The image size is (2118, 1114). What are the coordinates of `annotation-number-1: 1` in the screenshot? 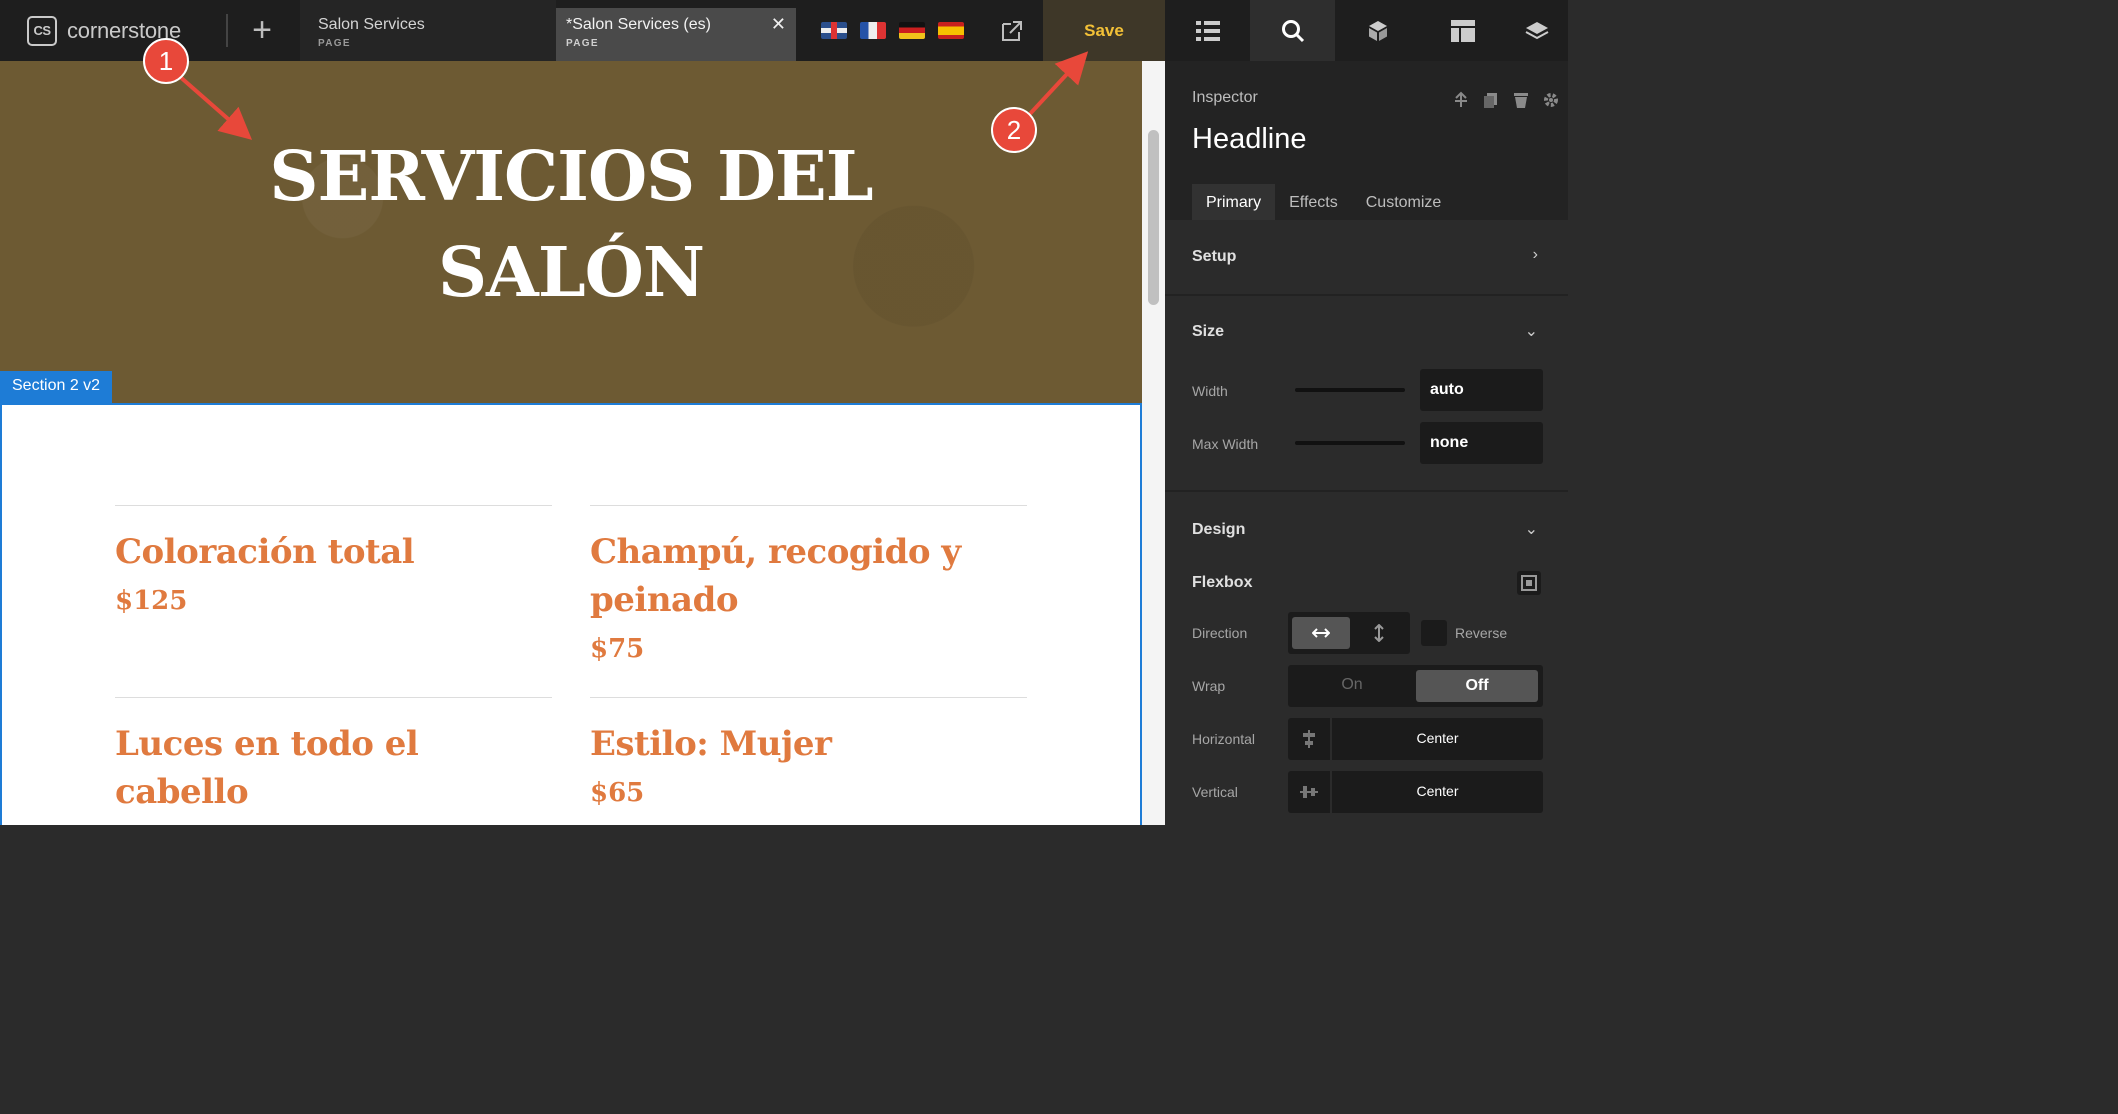 It's located at (166, 61).